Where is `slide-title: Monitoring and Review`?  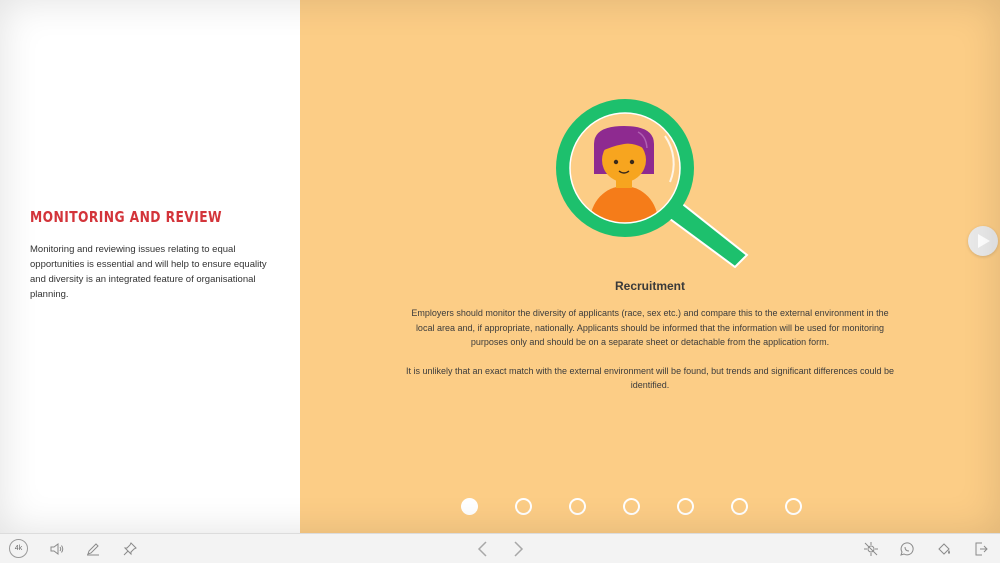 slide-title: Monitoring and Review is located at coordinates (126, 217).